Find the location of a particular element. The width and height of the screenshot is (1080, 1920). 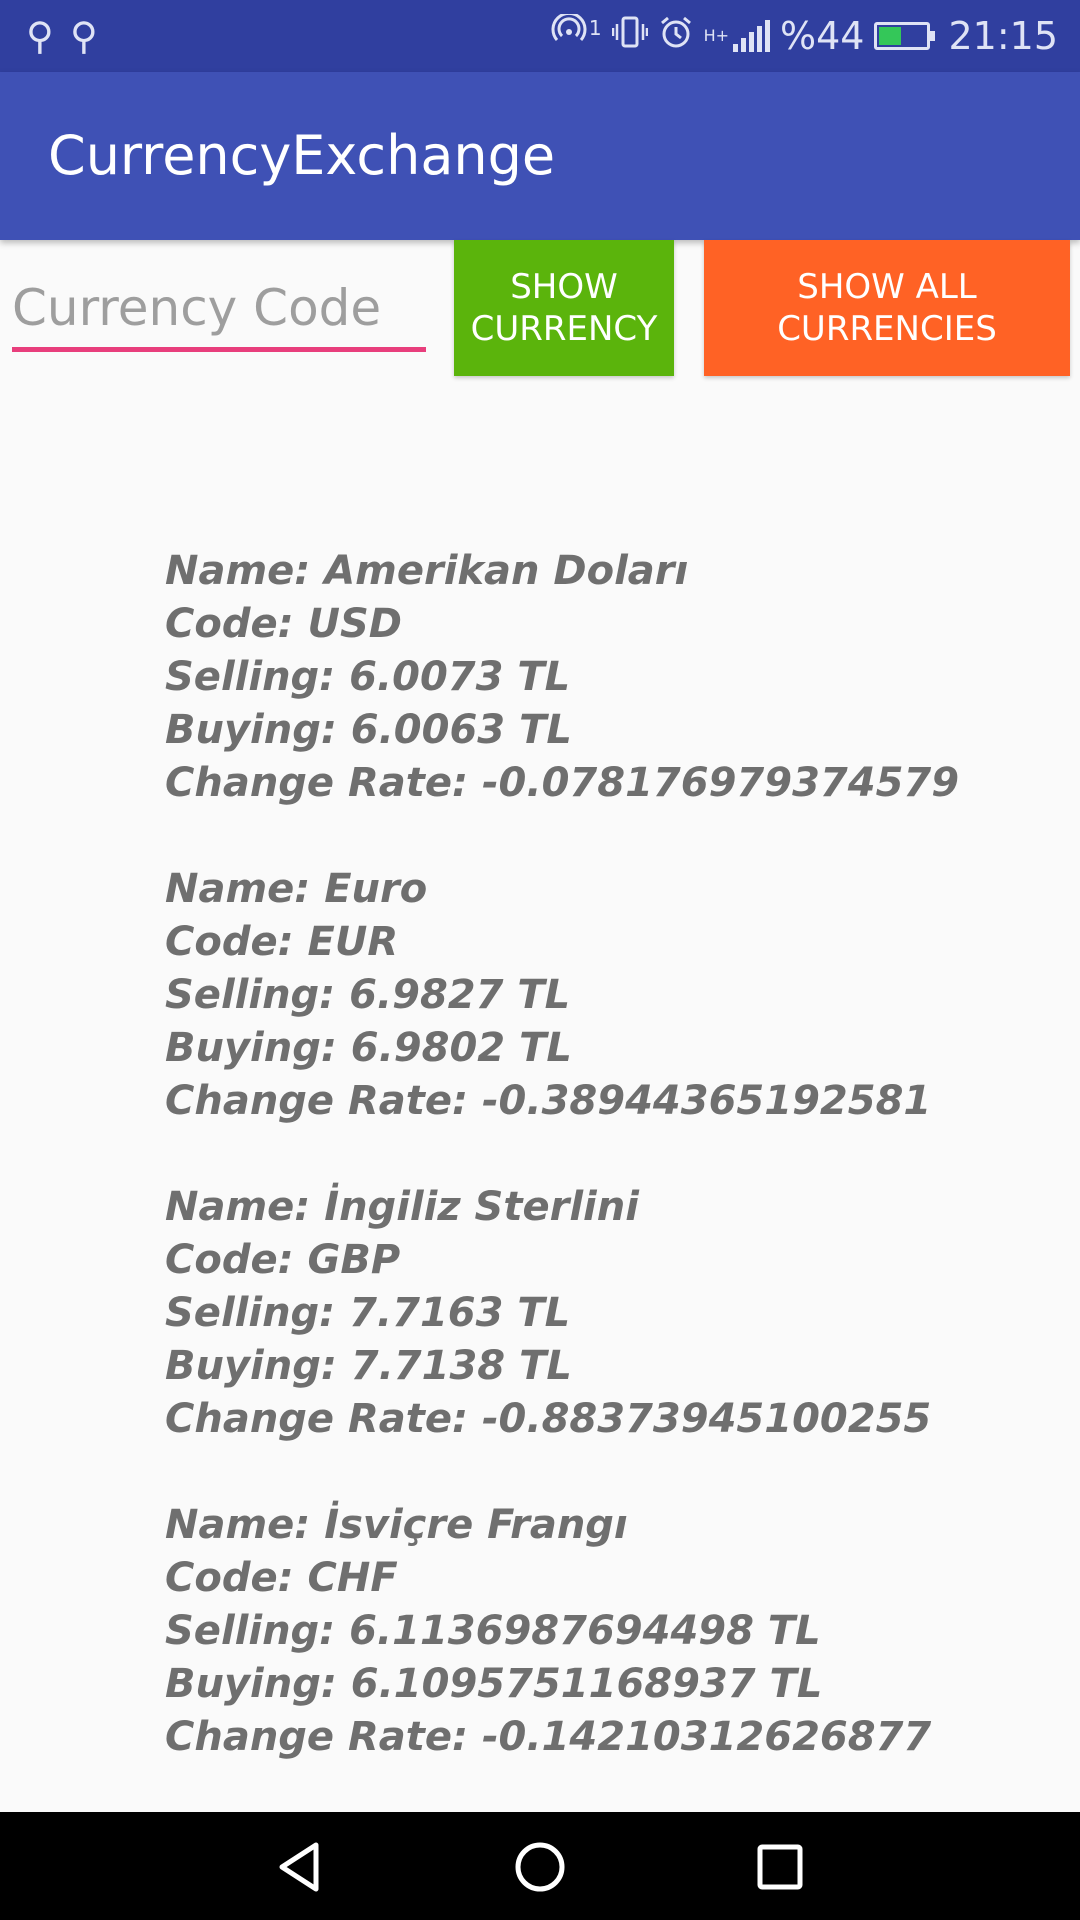

currency-code: Code: USD is located at coordinates (284, 624).